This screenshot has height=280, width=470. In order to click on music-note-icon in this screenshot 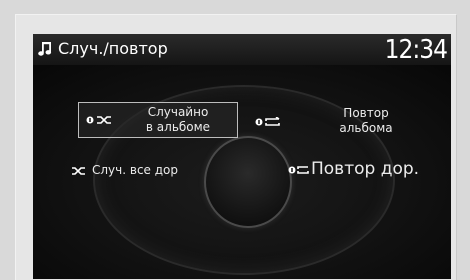, I will do `click(45, 49)`.